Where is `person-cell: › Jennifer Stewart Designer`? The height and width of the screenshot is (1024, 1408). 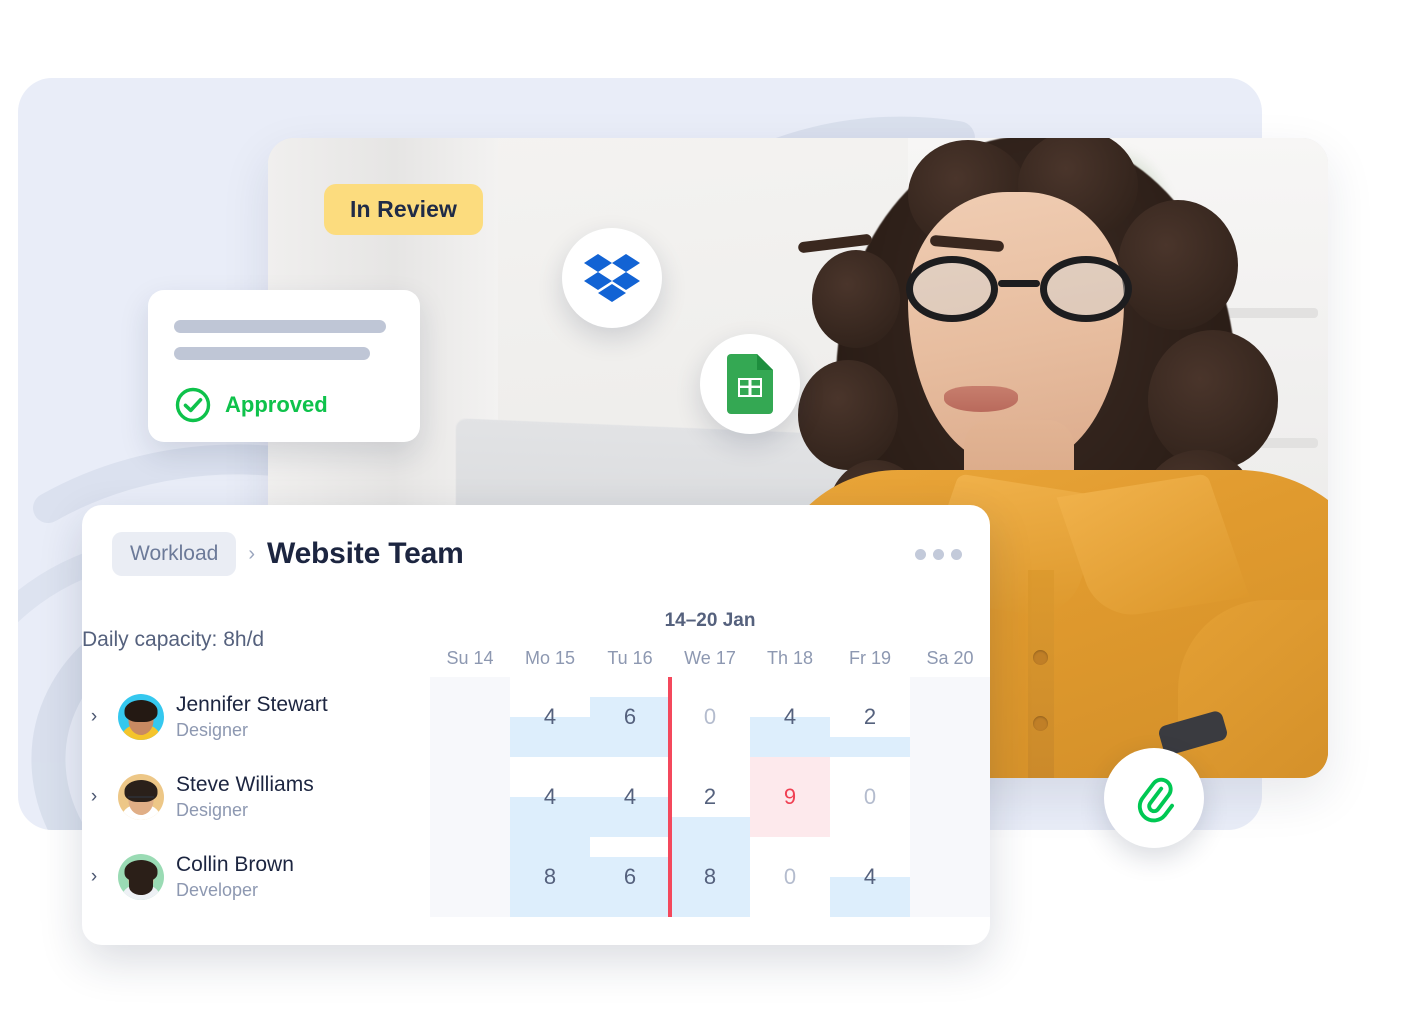
person-cell: › Jennifer Stewart Designer is located at coordinates (256, 717).